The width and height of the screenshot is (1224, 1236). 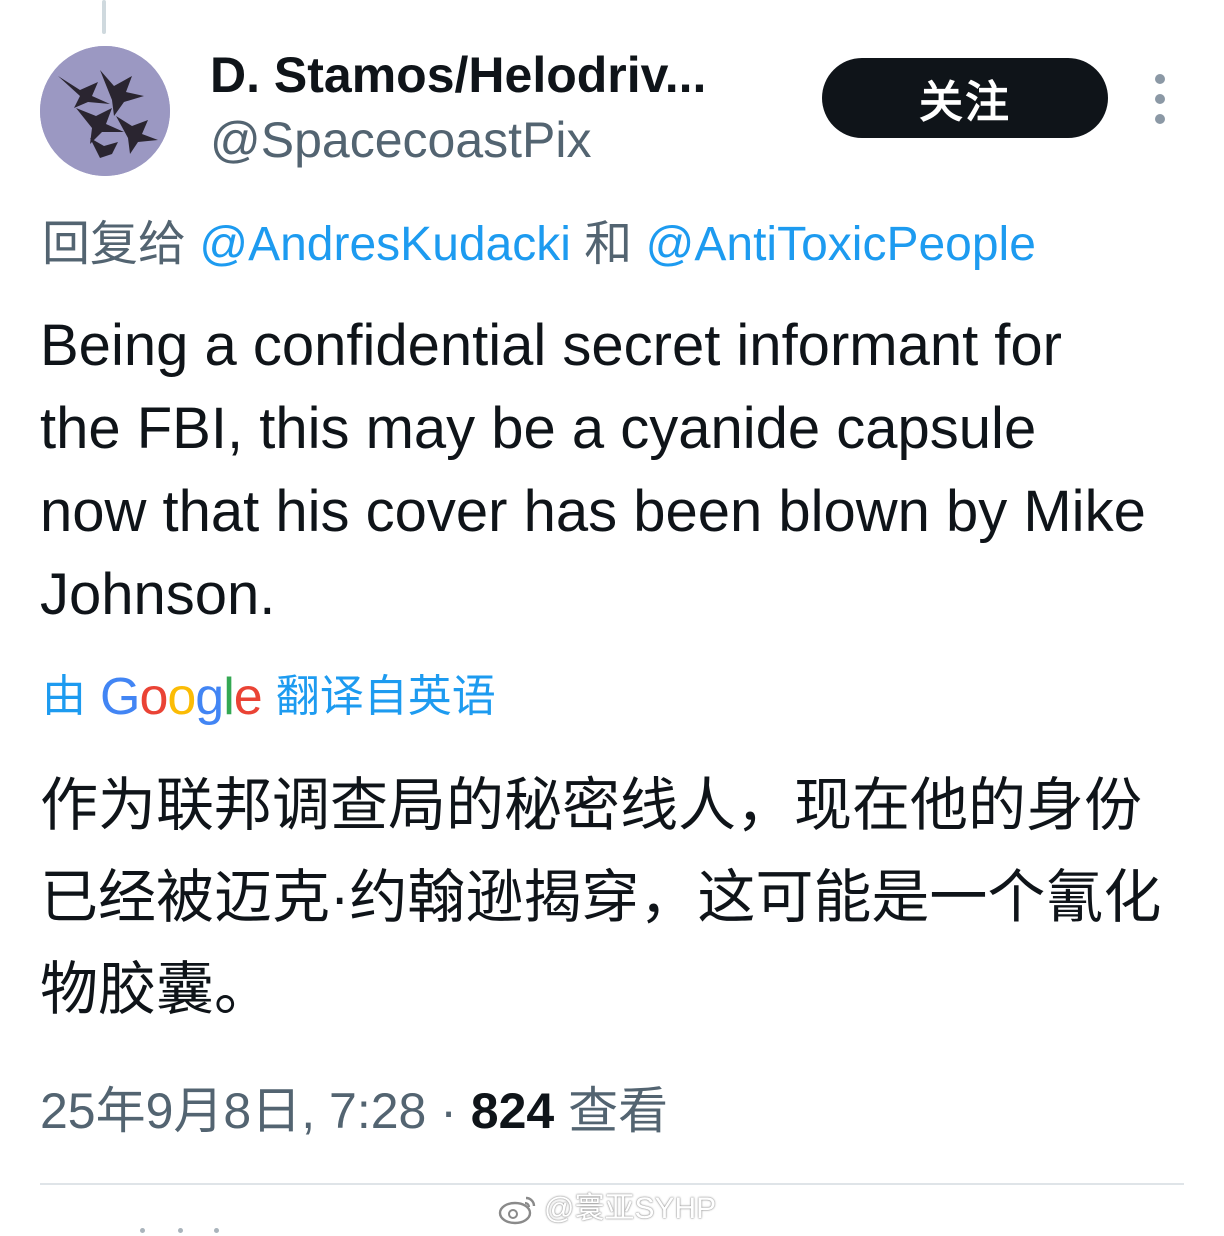 What do you see at coordinates (385, 696) in the screenshot?
I see `translation-suffix: 翻译自英语` at bounding box center [385, 696].